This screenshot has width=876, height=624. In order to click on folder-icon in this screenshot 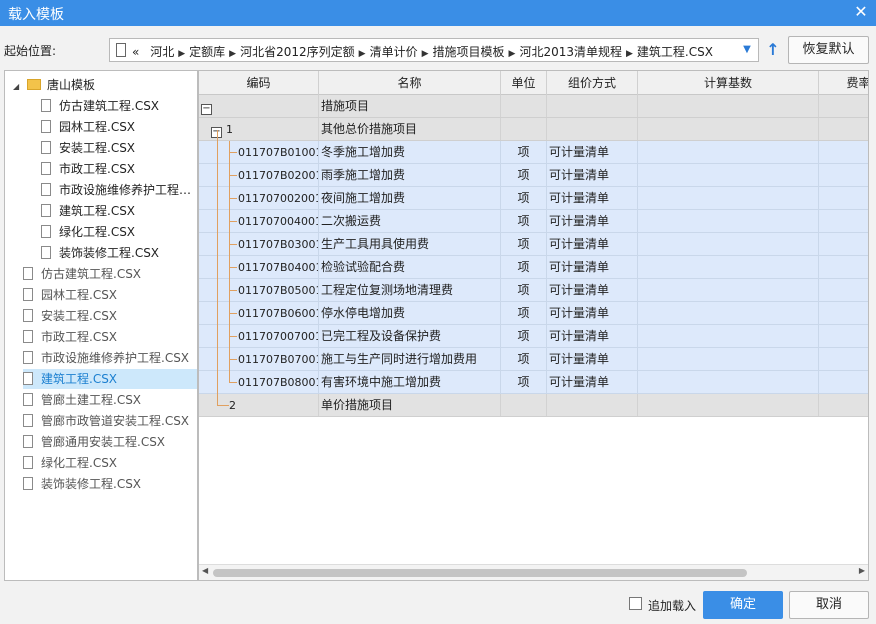, I will do `click(34, 84)`.